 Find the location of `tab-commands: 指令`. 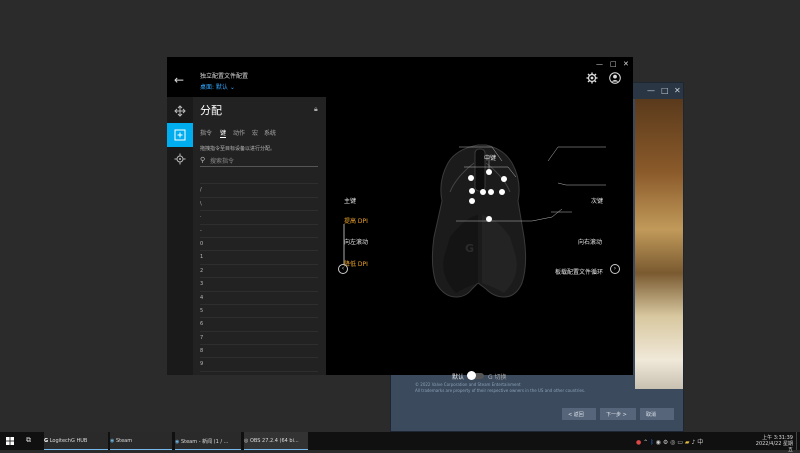

tab-commands: 指令 is located at coordinates (206, 132).